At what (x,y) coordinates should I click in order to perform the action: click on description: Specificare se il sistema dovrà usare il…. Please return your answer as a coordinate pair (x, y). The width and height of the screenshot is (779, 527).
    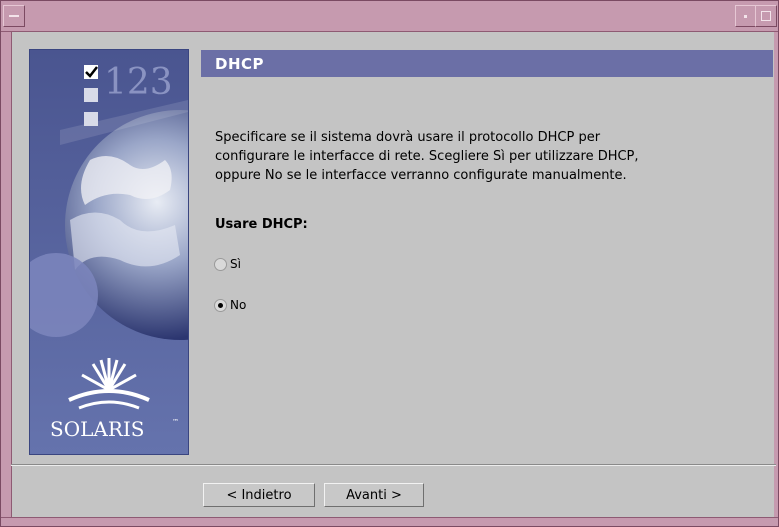
    Looking at the image, I should click on (485, 156).